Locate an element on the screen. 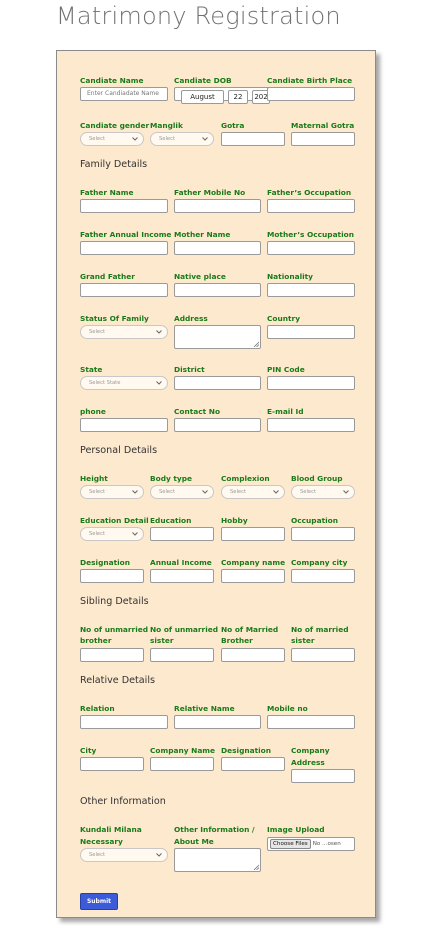 This screenshot has width=432, height=937. mobile-no-input is located at coordinates (311, 722).